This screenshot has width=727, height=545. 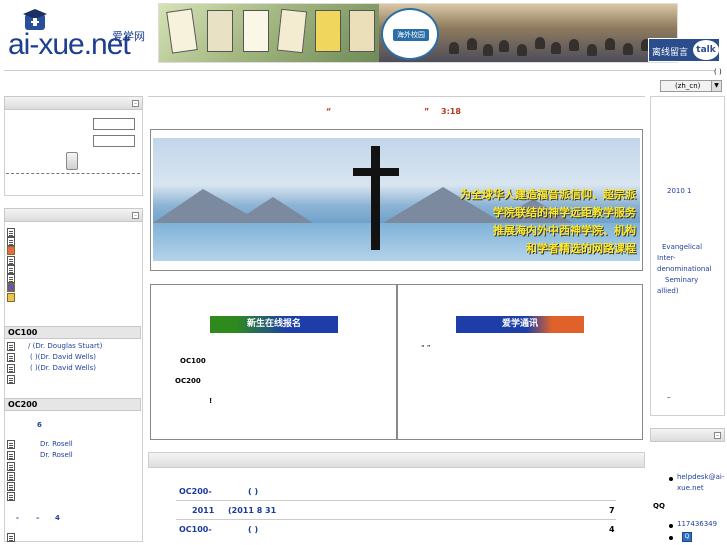 I want to click on talk-icon: talk, so click(x=706, y=50).